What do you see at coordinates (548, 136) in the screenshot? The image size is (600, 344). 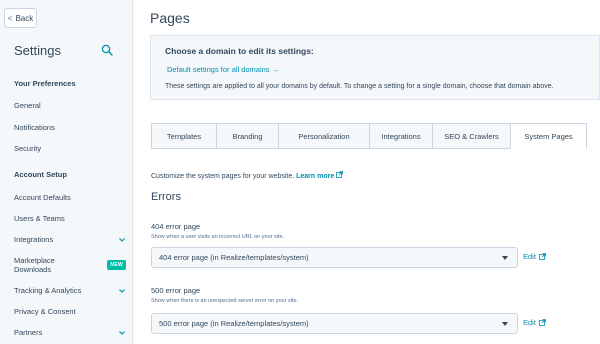 I see `tab-system-pages: System Pages` at bounding box center [548, 136].